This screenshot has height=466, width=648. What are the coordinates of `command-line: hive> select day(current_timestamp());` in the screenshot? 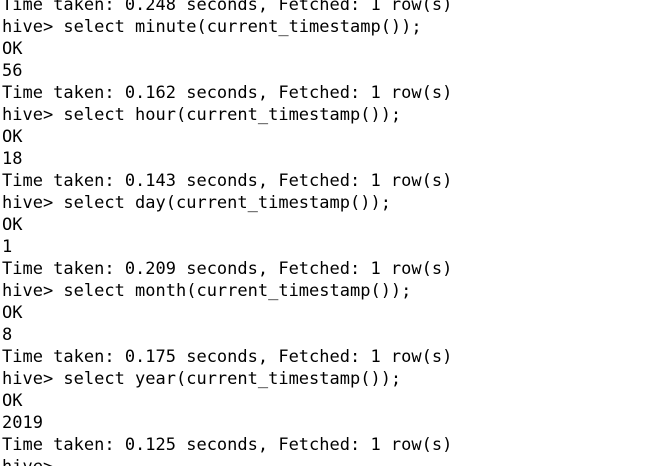 It's located at (196, 203).